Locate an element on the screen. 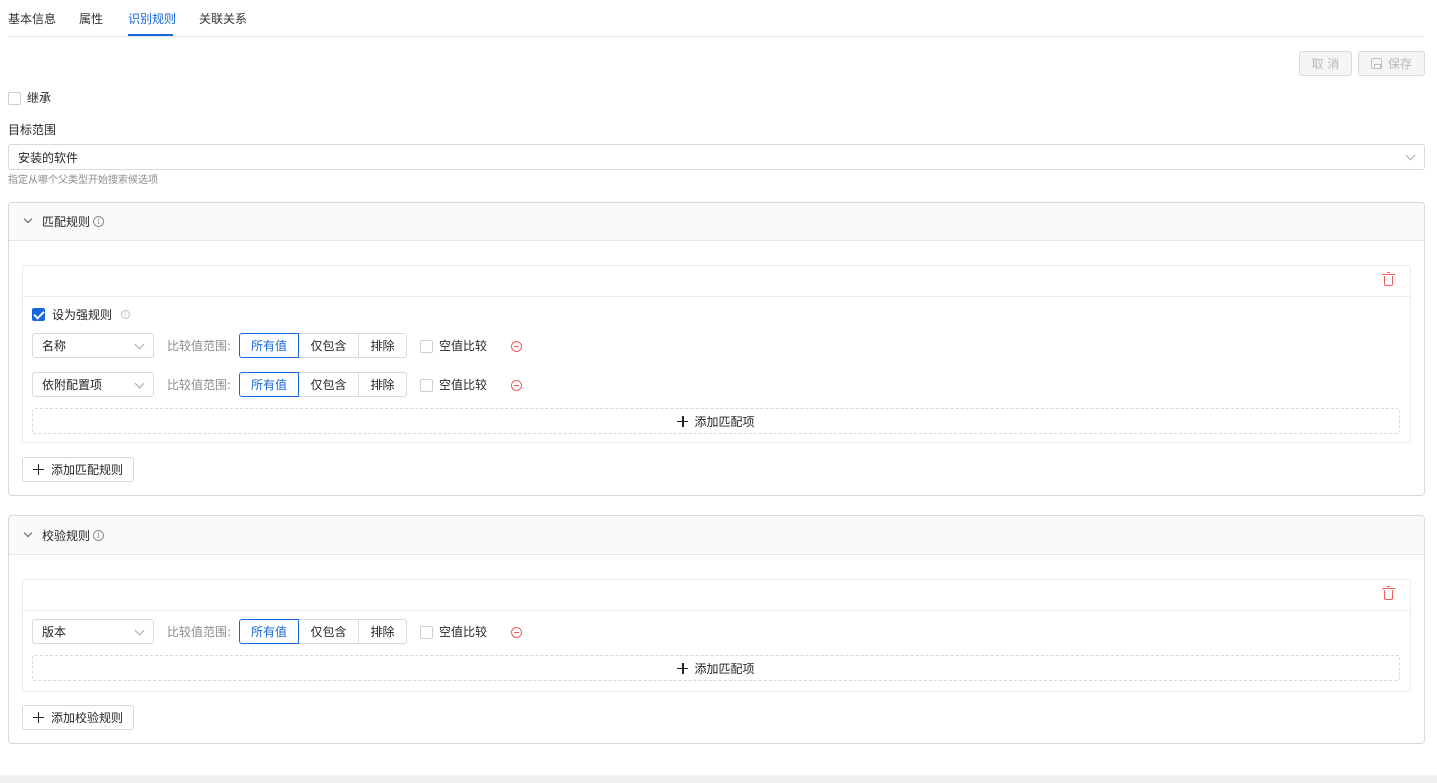  validation-rule-card: 版本 比较值范围: 所有值 仅包含 排除 空值比较 添加匹配项 is located at coordinates (716, 635).